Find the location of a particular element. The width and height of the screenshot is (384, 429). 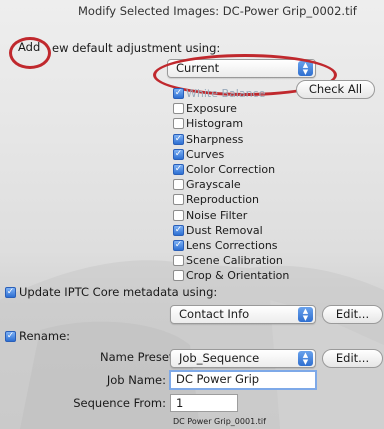

check-all-button: Check All is located at coordinates (335, 89).